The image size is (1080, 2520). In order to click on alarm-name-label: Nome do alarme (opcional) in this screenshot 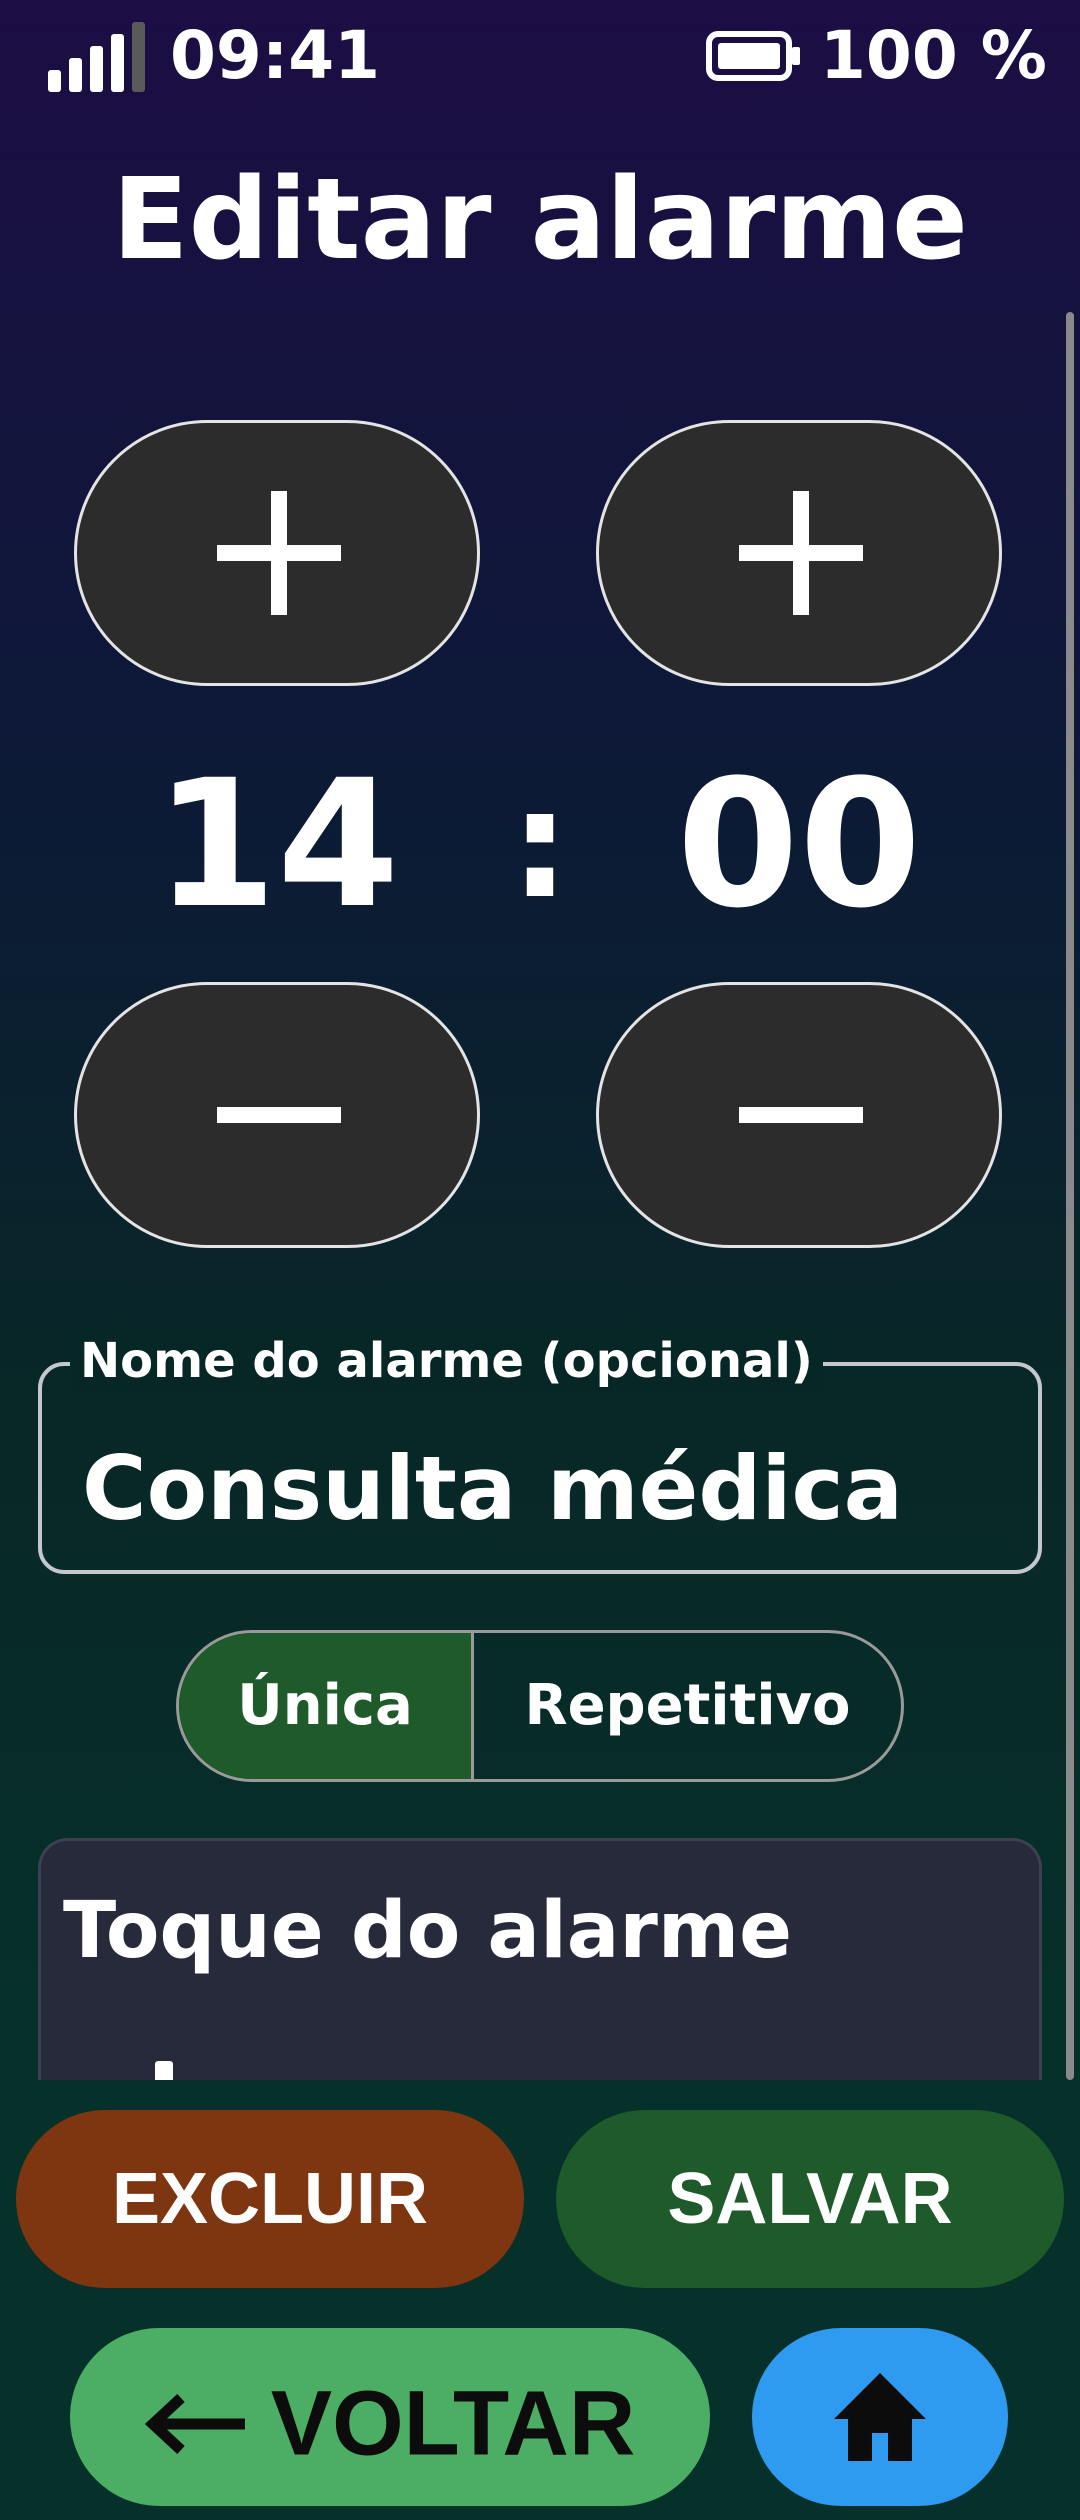, I will do `click(446, 1361)`.